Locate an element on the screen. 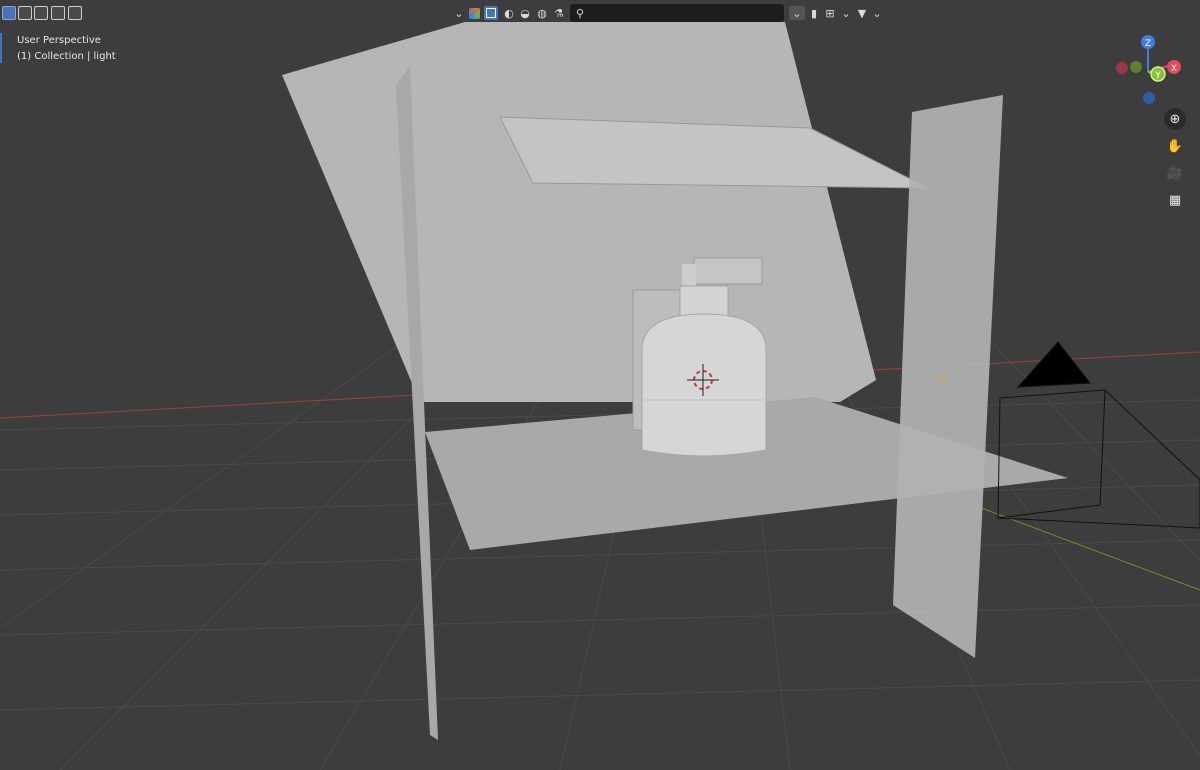 Image resolution: width=1200 pixels, height=770 pixels. viewport-info: User Perspective (1) Collection | light is located at coordinates (66, 49).